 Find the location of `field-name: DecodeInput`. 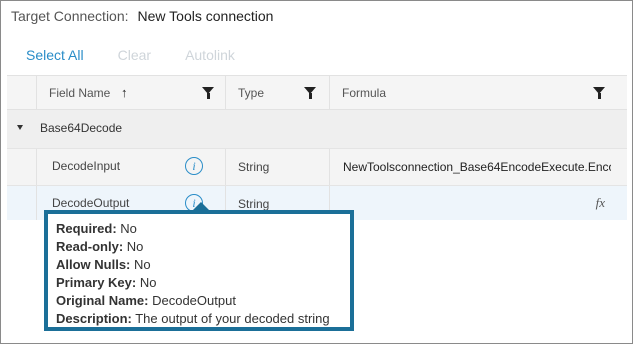

field-name: DecodeInput is located at coordinates (86, 166).